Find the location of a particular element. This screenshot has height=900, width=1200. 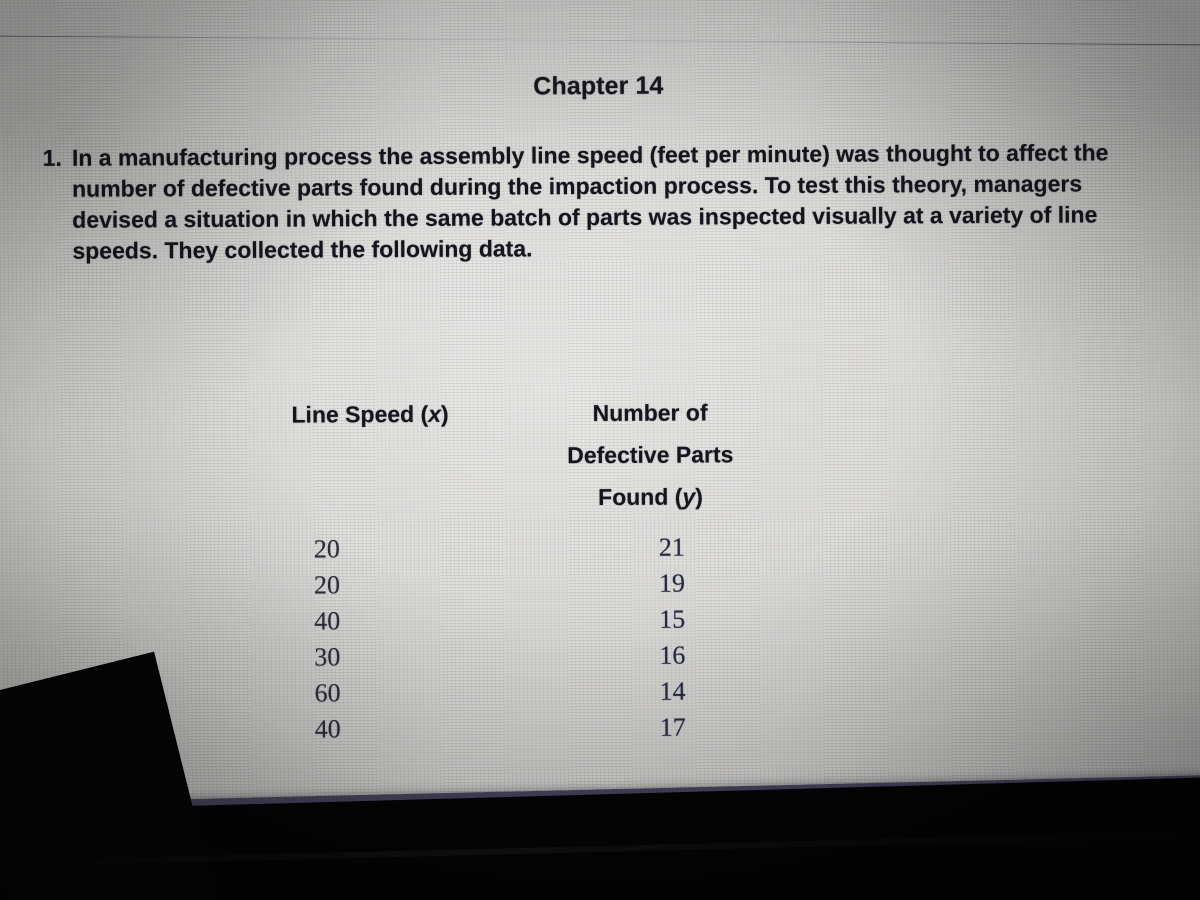

cell-line-speed: 30 is located at coordinates (327, 657).